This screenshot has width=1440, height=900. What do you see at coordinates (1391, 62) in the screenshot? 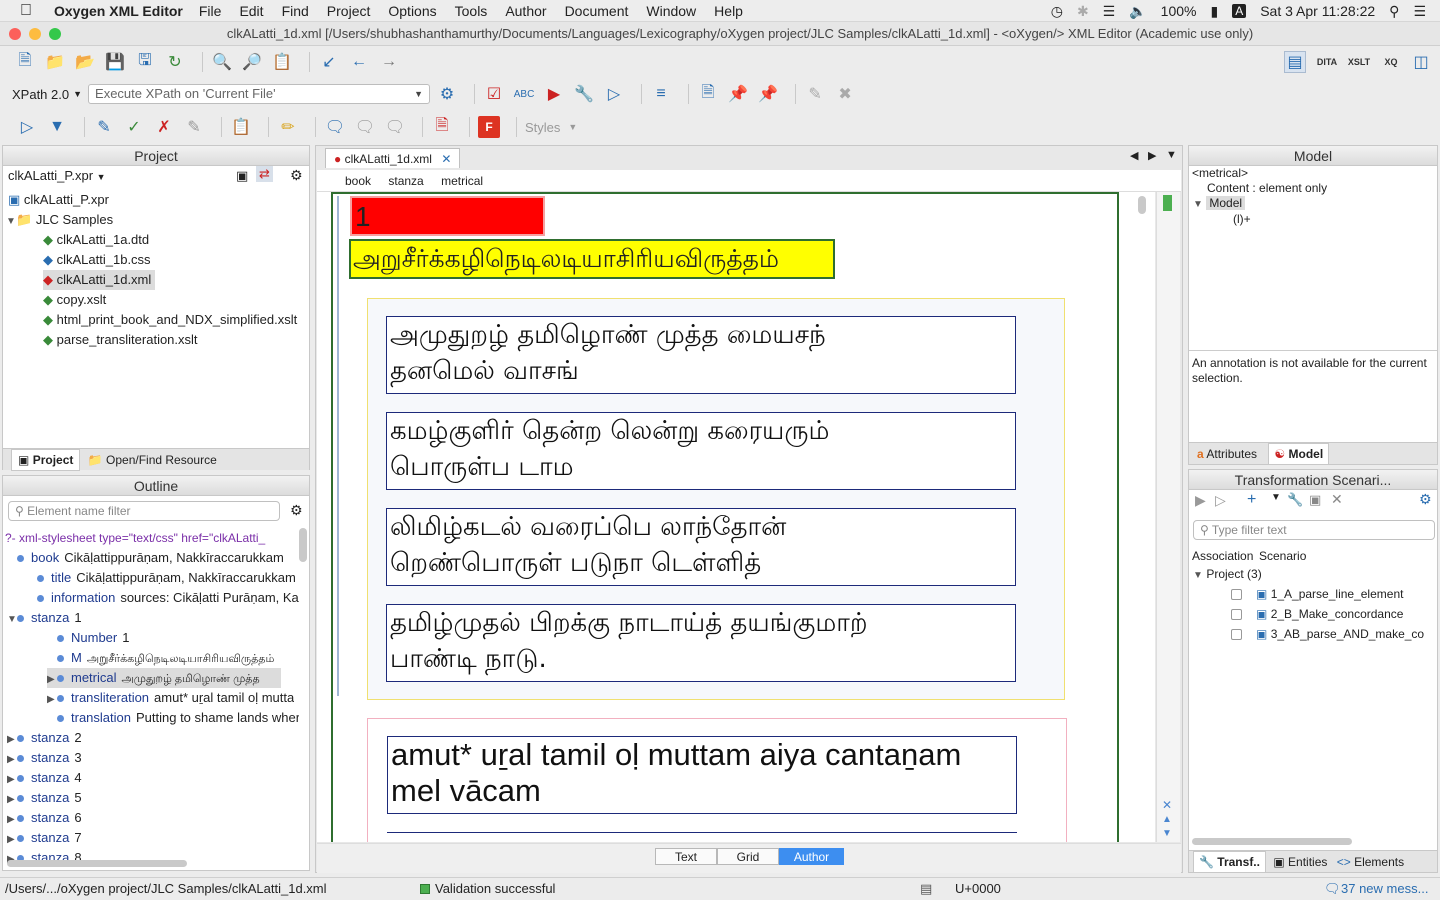
I see `xquery-perspective-icon: XQ` at bounding box center [1391, 62].